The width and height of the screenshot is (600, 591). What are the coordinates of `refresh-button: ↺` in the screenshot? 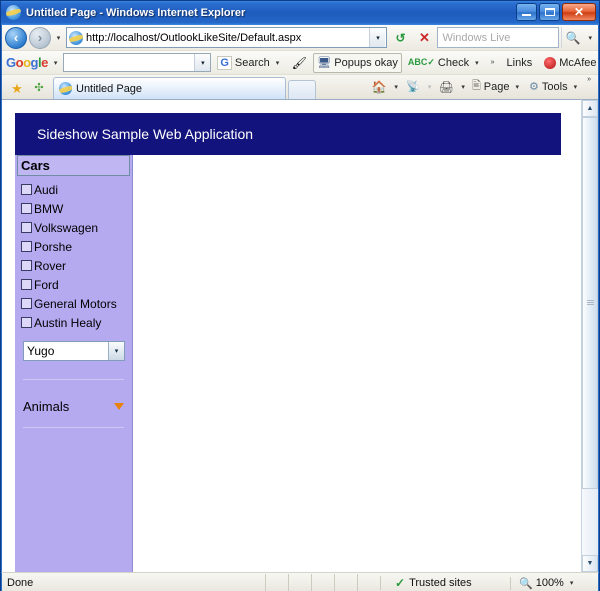 It's located at (400, 37).